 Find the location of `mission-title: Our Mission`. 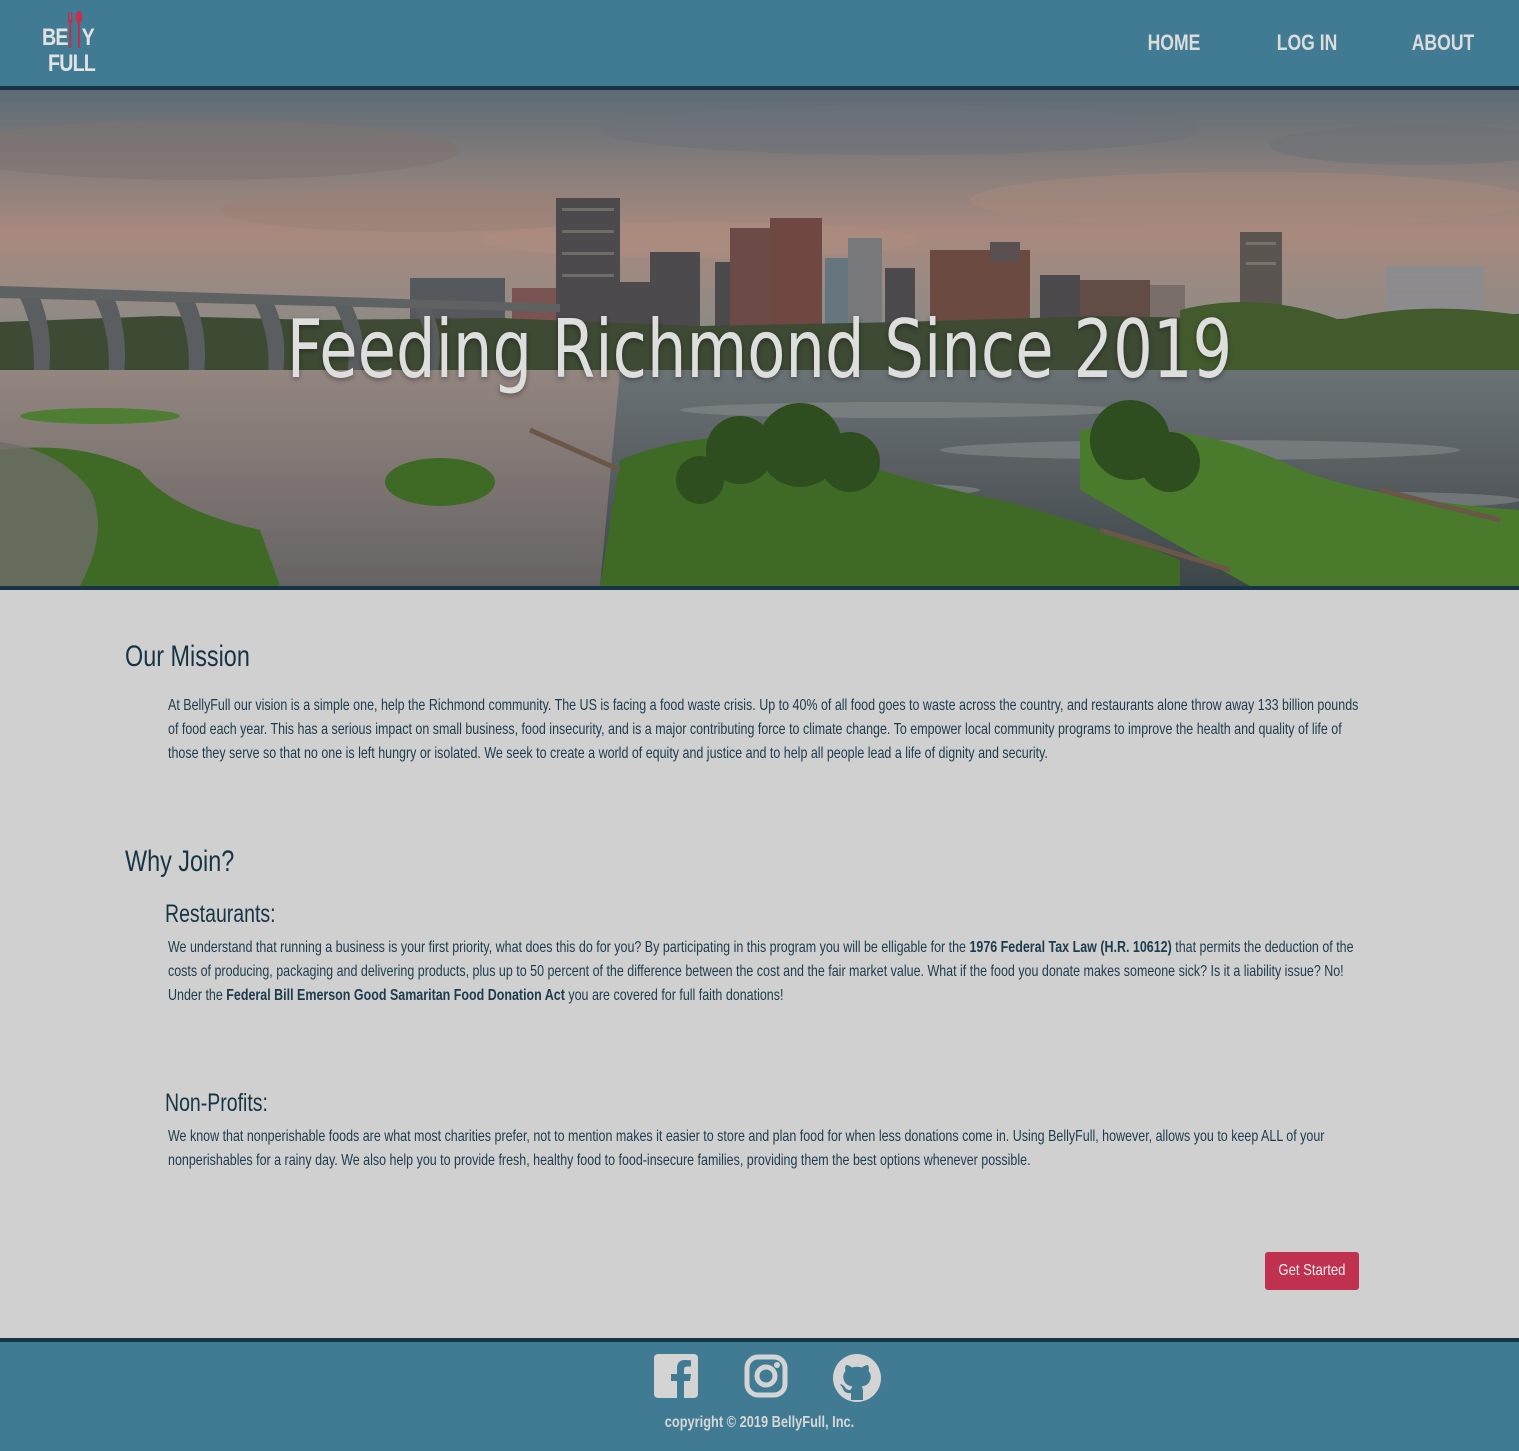

mission-title: Our Mission is located at coordinates (187, 656).